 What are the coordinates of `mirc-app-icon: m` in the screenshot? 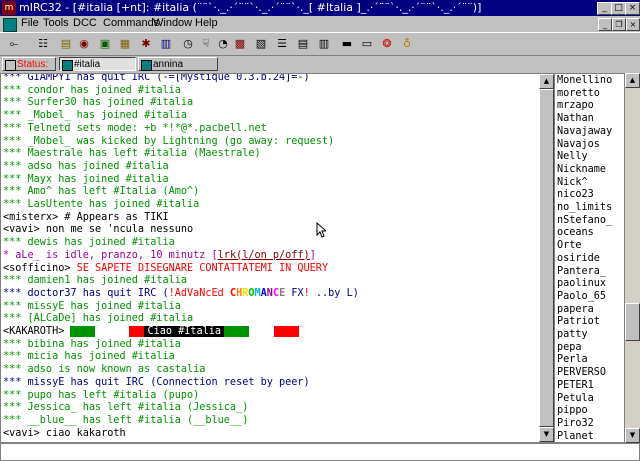 It's located at (9, 8).